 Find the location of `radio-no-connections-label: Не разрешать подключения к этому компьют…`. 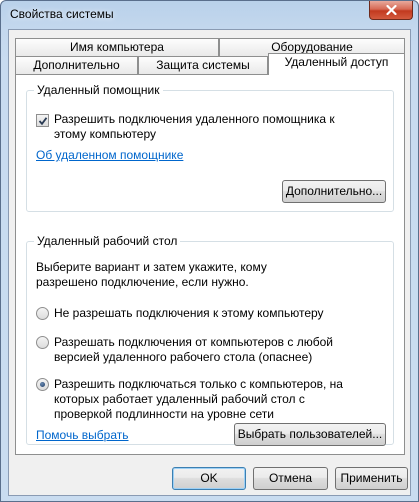

radio-no-connections-label: Не разрешать подключения к этому компьют… is located at coordinates (219, 313).